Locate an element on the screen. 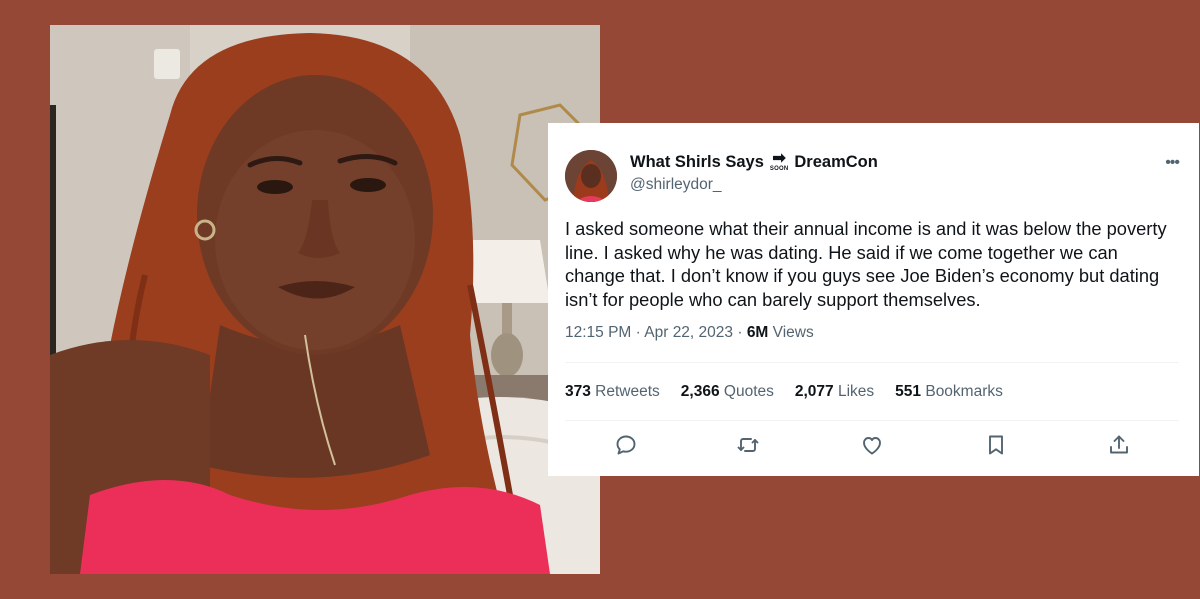 The width and height of the screenshot is (1200, 599). timestamp-text: 12:15 PM · Apr 22, 2023 · is located at coordinates (656, 332).